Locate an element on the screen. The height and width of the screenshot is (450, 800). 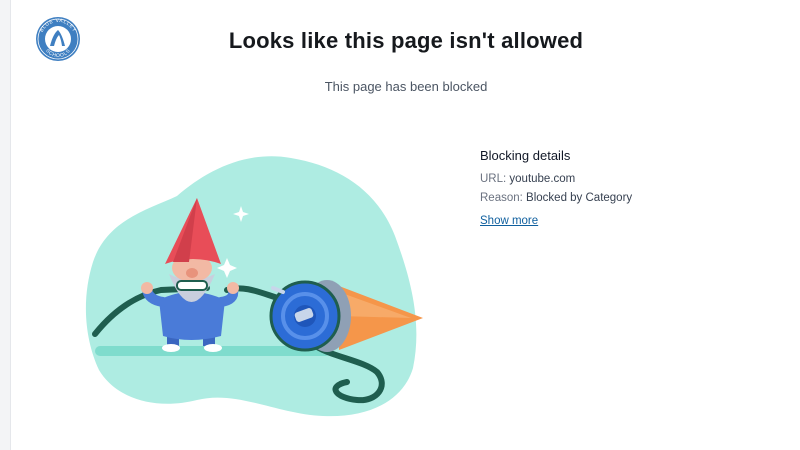
reason-row: Reason: Blocked by Category is located at coordinates (630, 198).